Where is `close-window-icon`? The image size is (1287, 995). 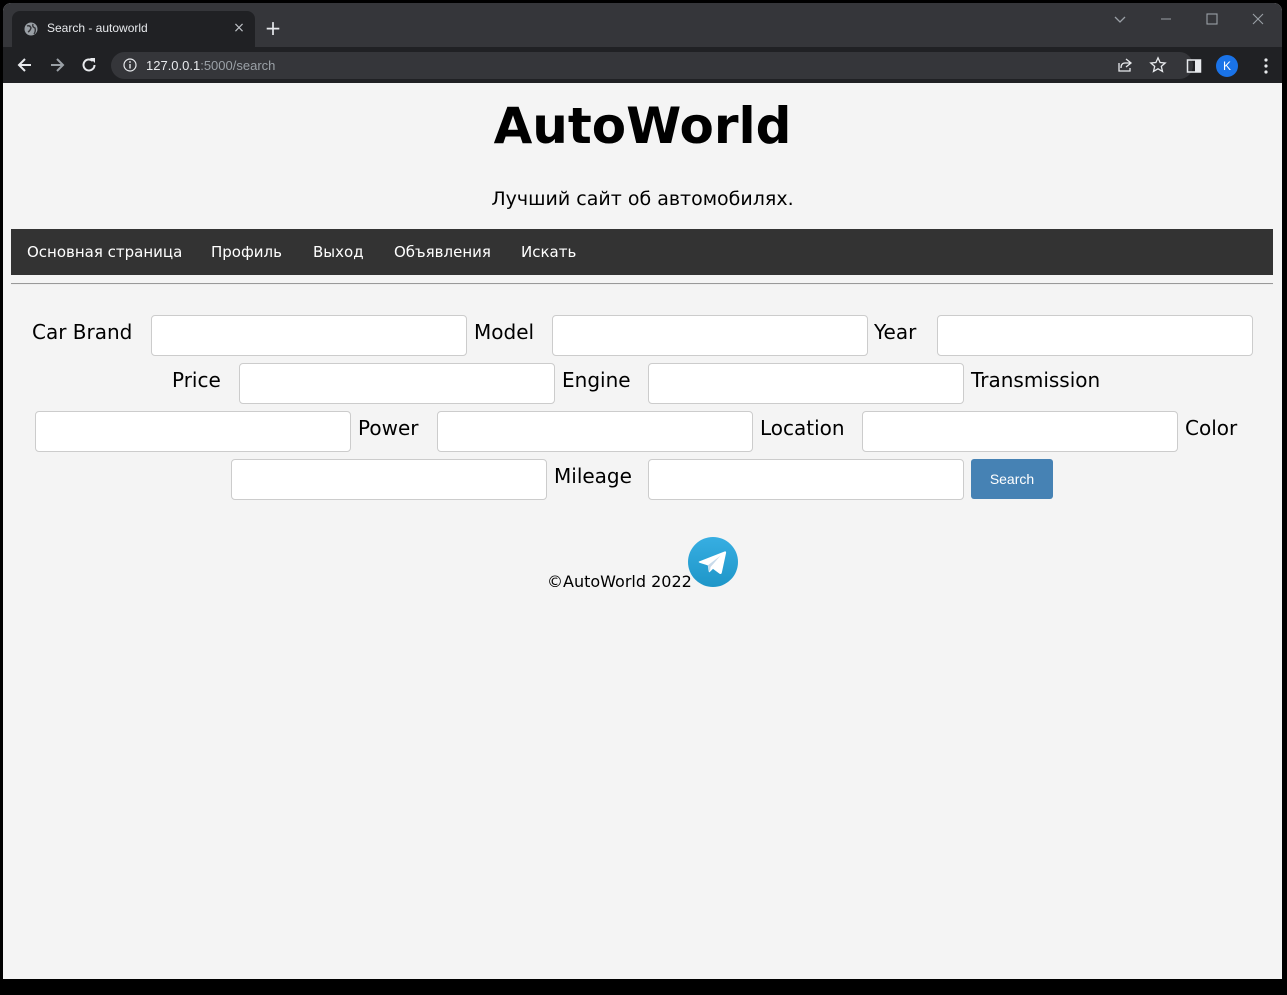 close-window-icon is located at coordinates (1258, 19).